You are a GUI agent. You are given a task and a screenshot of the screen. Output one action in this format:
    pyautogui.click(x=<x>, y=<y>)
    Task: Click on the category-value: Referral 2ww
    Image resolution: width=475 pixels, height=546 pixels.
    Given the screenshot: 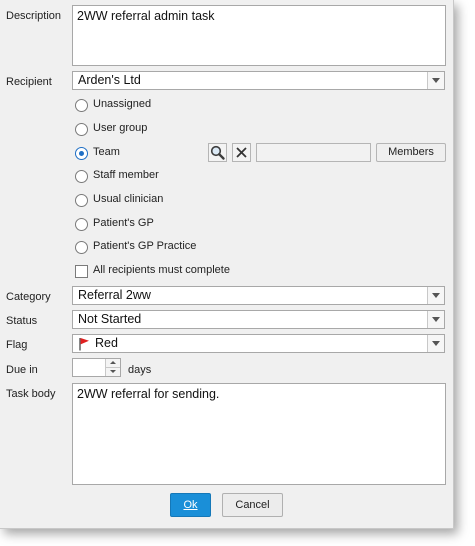 What is the action you would take?
    pyautogui.click(x=114, y=295)
    